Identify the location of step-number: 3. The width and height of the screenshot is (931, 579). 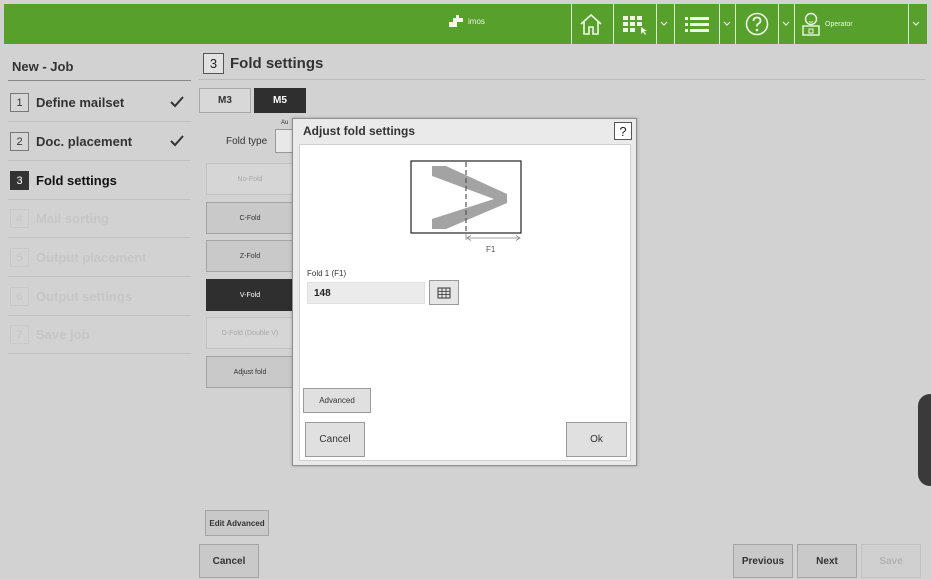
(19, 180).